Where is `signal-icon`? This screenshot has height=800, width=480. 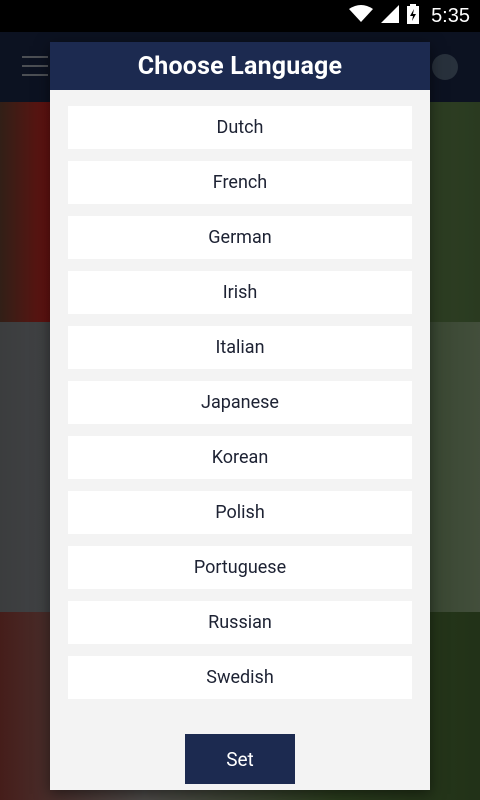 signal-icon is located at coordinates (390, 16).